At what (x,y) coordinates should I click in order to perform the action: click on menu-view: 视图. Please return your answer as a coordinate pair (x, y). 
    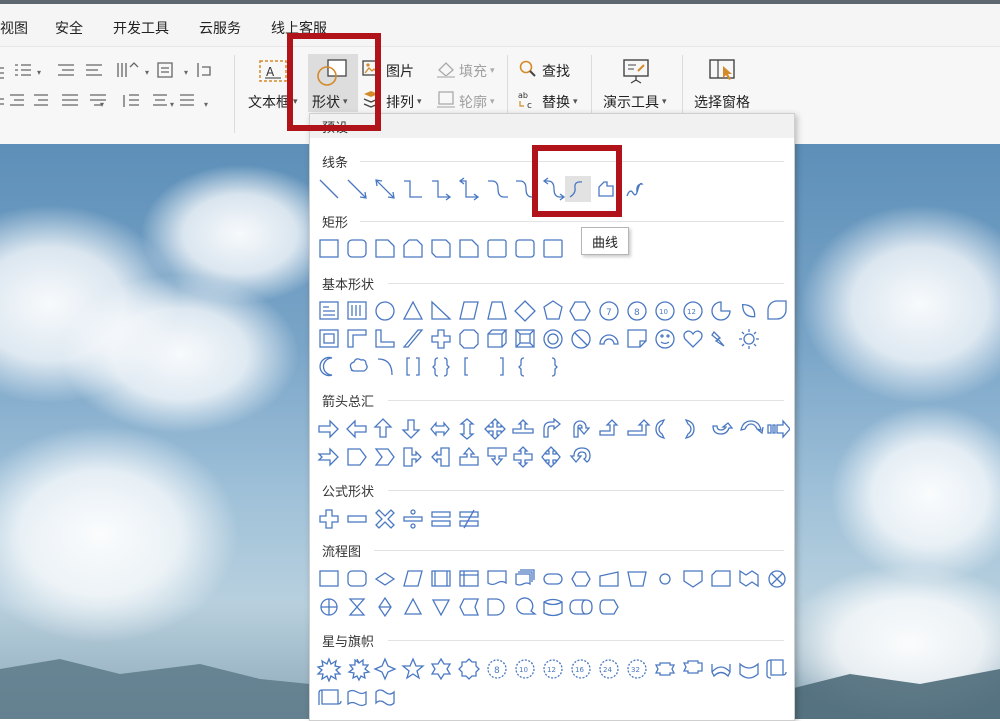
    Looking at the image, I should click on (14, 28).